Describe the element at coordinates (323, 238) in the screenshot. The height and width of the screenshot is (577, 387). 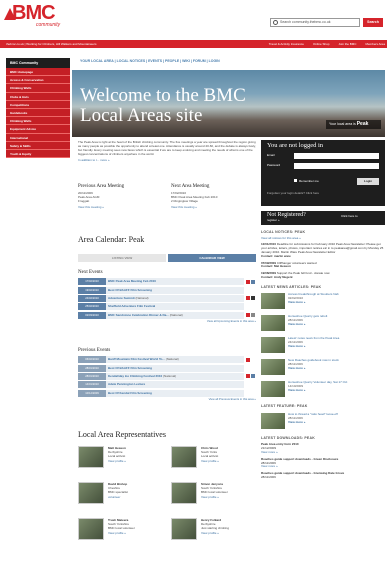
I see `view-all-notices-link: View all notices for this area »` at that location.